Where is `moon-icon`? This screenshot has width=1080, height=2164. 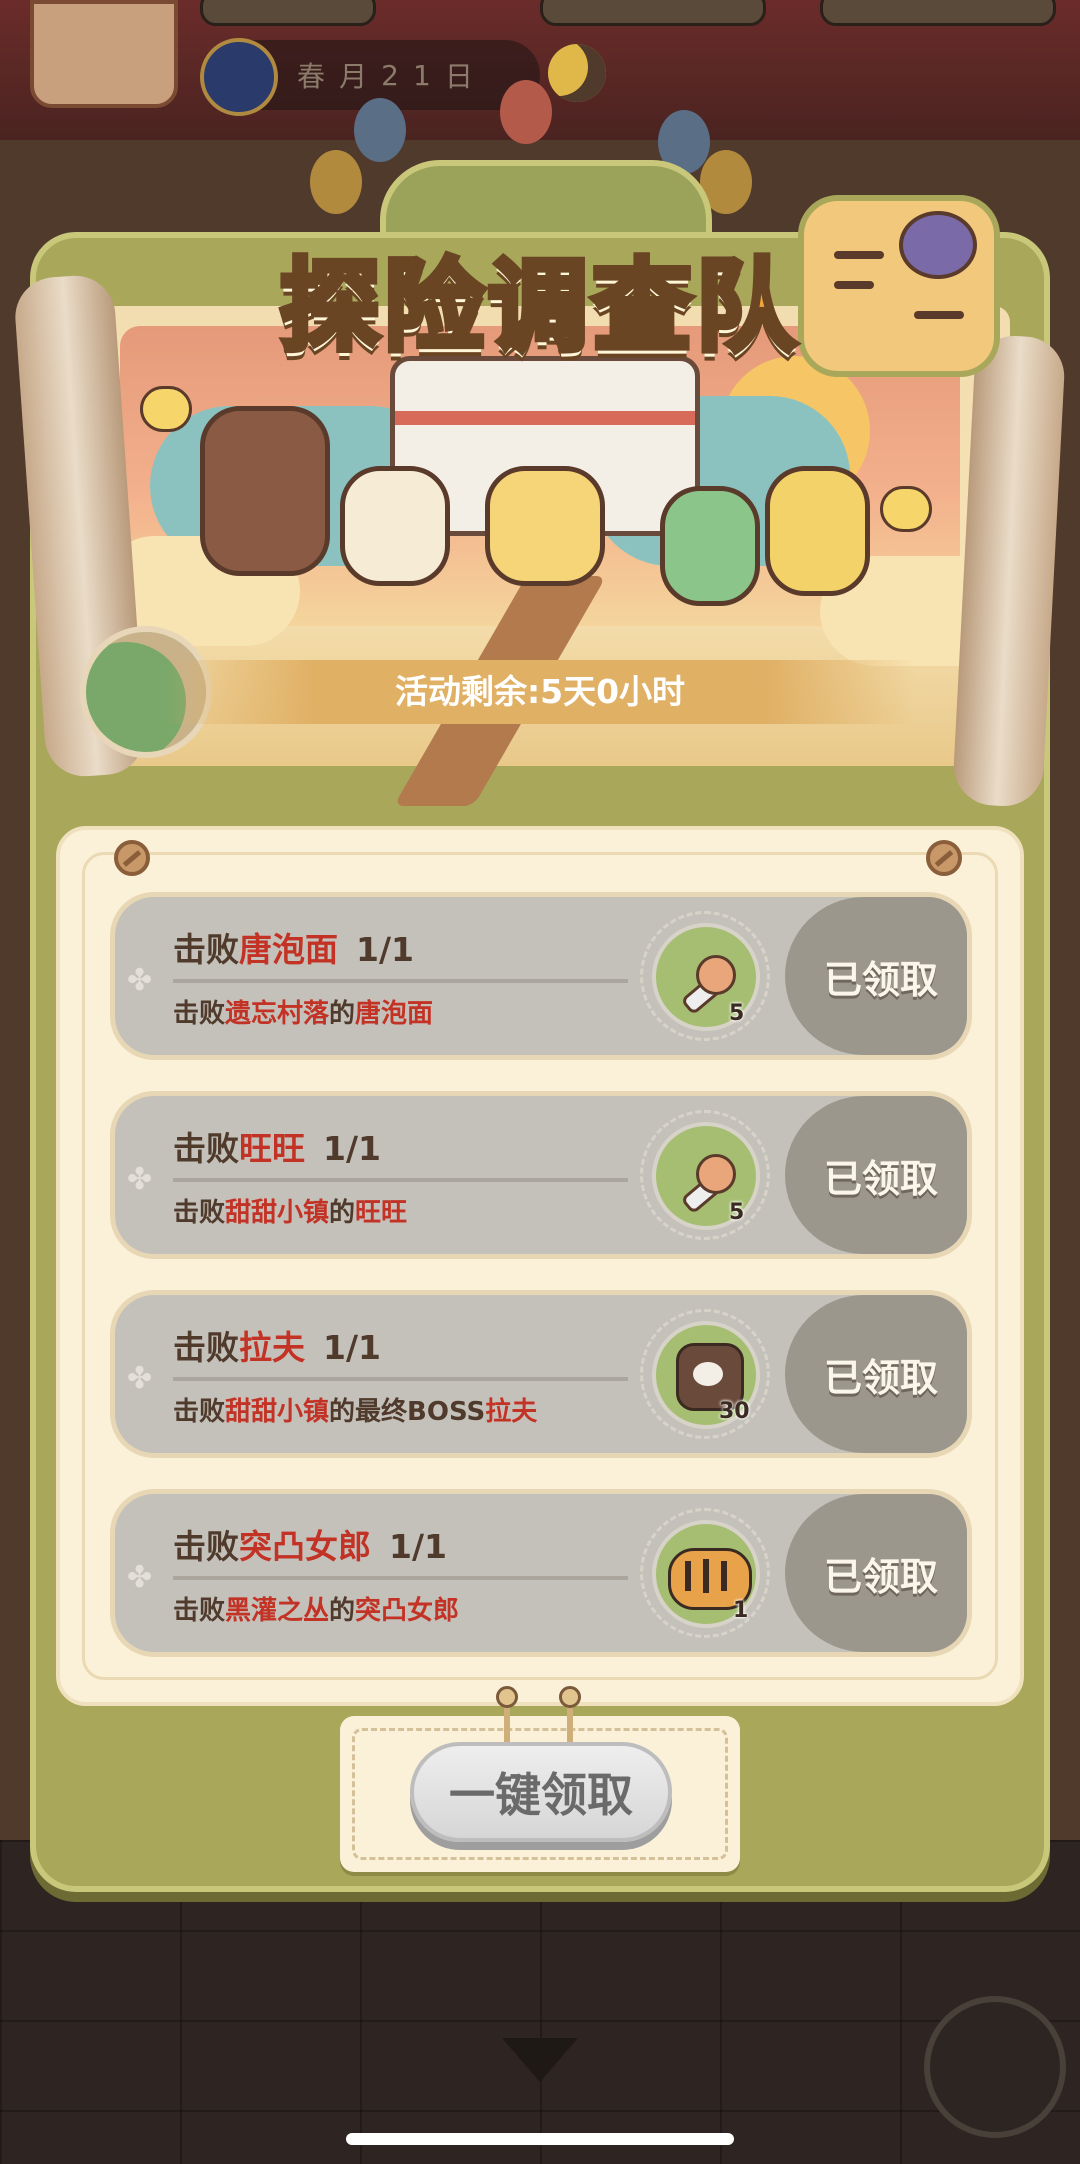
moon-icon is located at coordinates (577, 73).